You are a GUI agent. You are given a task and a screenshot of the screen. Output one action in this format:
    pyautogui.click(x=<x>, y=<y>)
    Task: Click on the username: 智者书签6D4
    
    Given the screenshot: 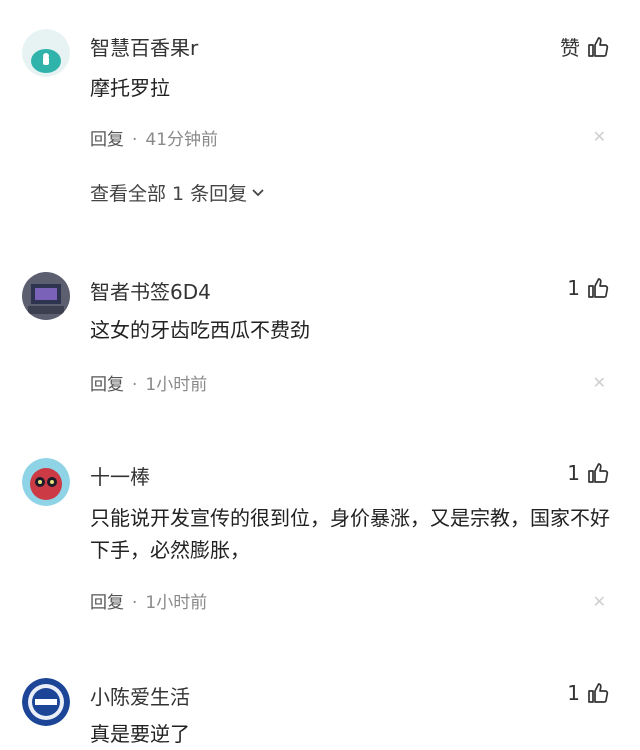 What is the action you would take?
    pyautogui.click(x=150, y=290)
    